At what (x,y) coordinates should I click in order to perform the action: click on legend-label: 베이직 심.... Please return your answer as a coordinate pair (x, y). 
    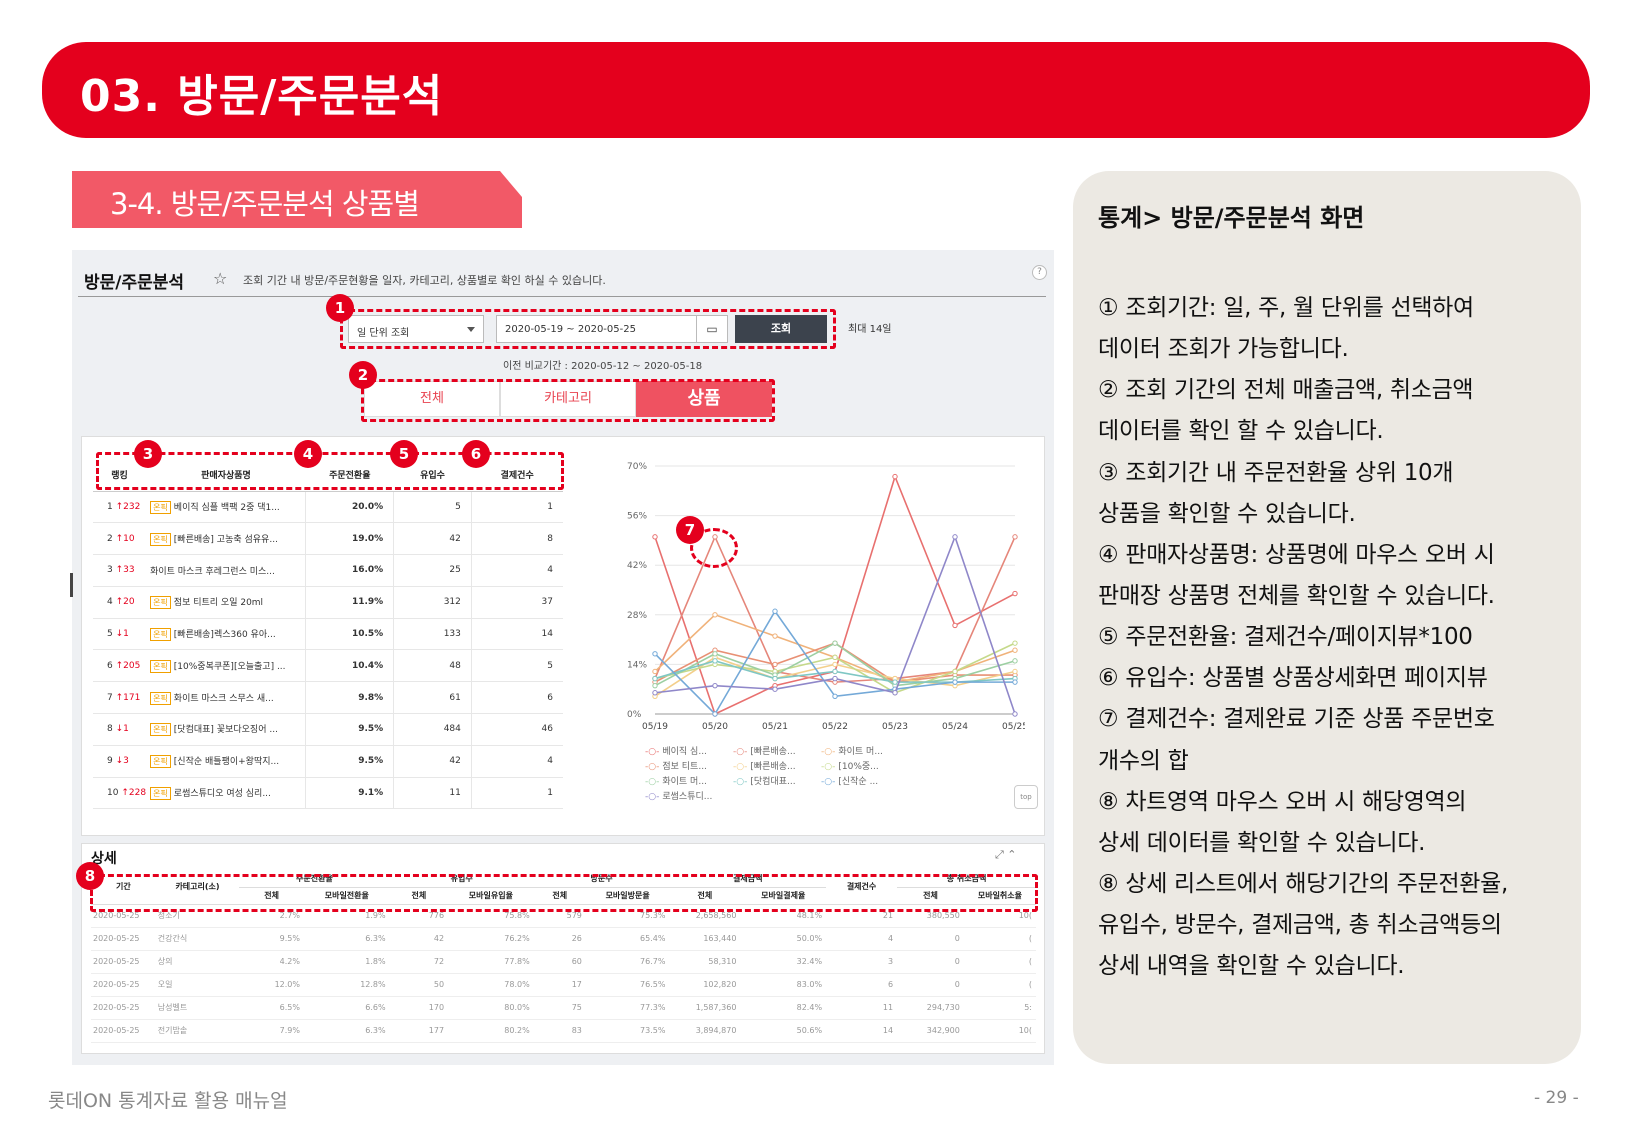
    Looking at the image, I should click on (684, 752).